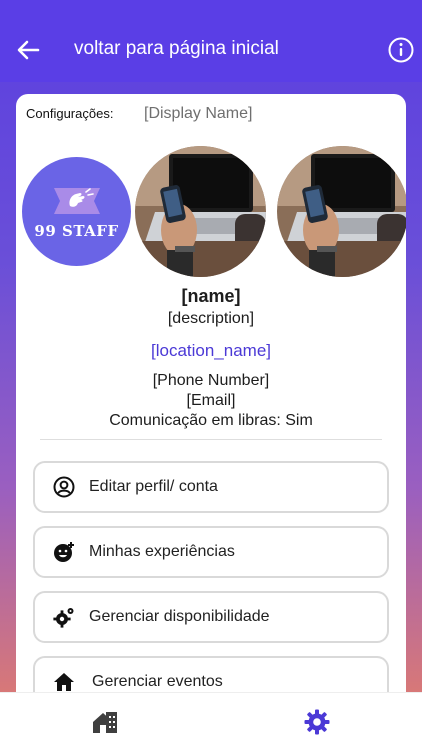 Image resolution: width=422 pixels, height=750 pixels. Describe the element at coordinates (64, 552) in the screenshot. I see `smile-plus-icon` at that location.